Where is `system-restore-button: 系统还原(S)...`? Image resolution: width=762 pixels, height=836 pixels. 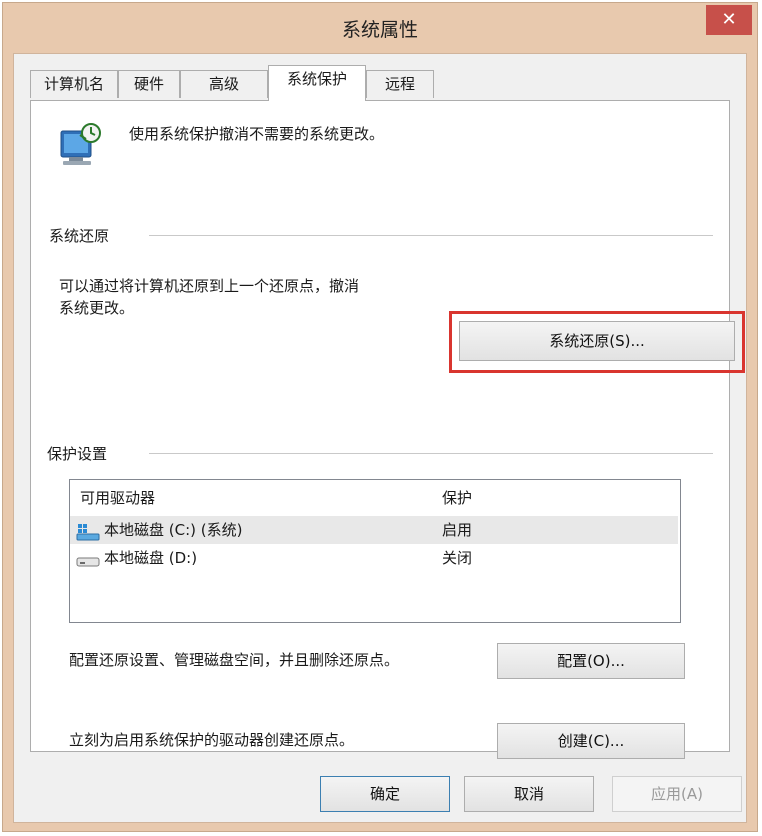 system-restore-button: 系统还原(S)... is located at coordinates (597, 341).